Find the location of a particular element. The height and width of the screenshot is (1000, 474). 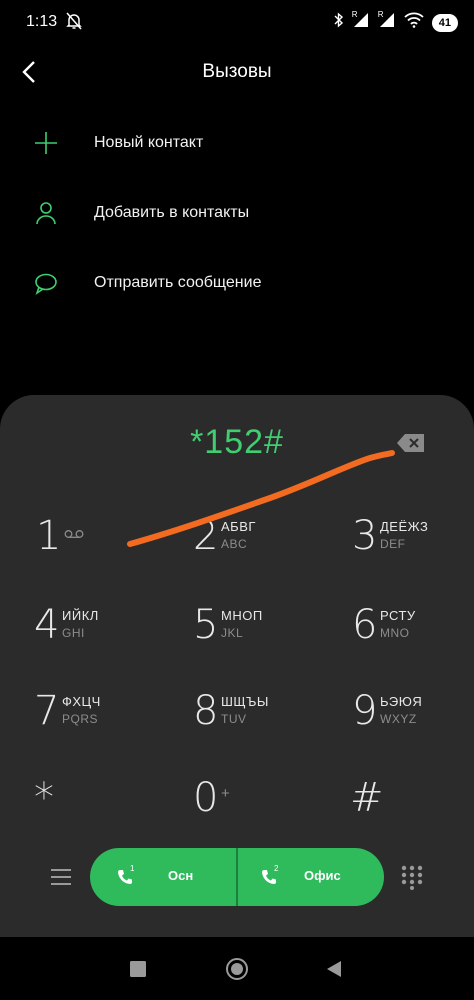

key-letters-latin: MNO is located at coordinates (395, 633).